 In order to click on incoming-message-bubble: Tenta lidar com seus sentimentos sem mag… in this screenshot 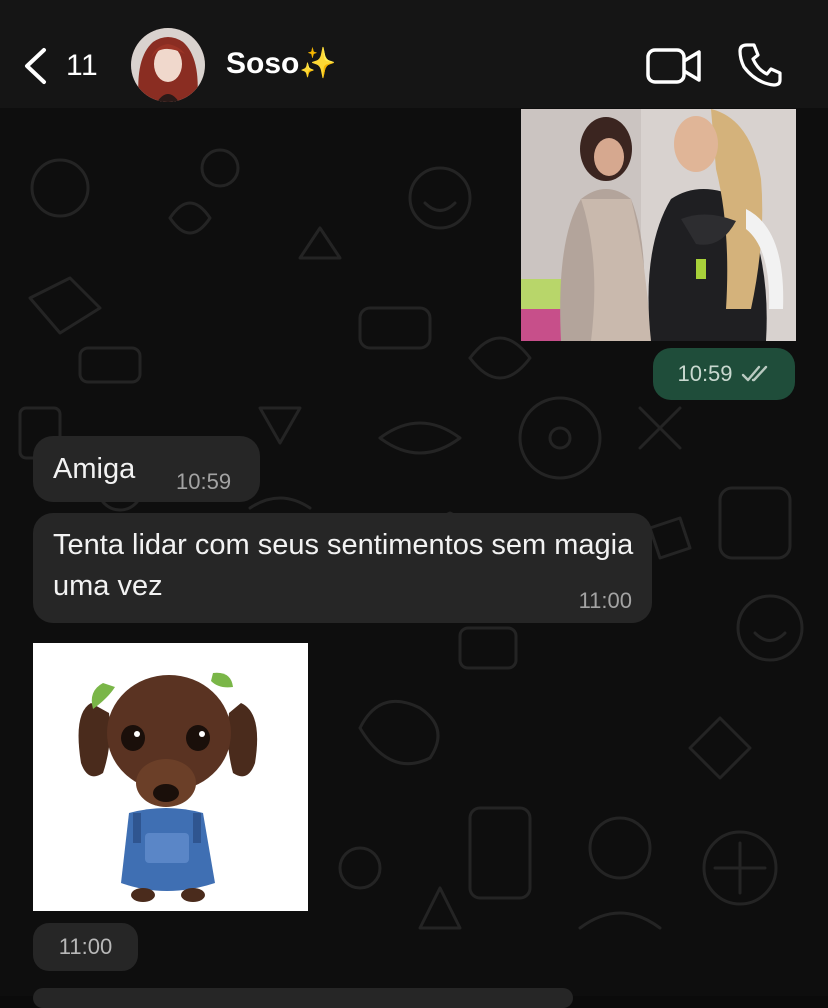, I will do `click(342, 568)`.